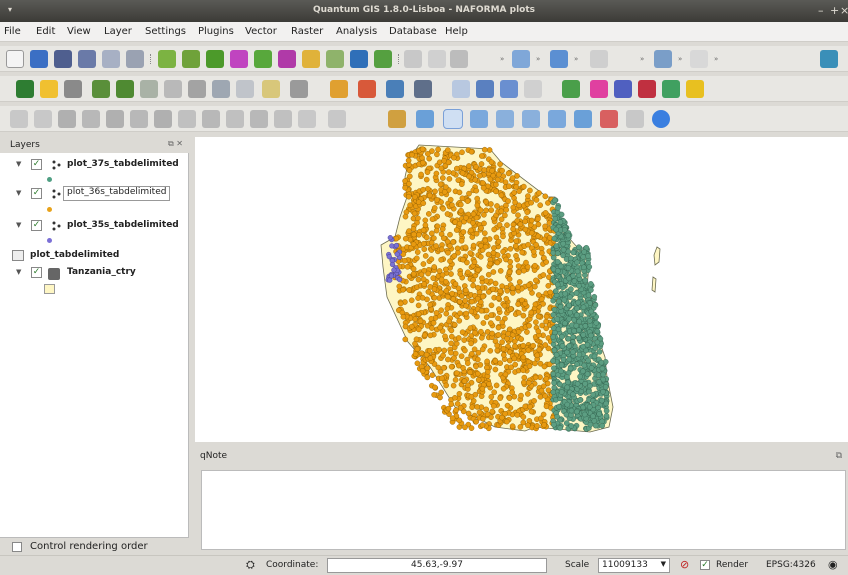 The image size is (848, 575). Describe the element at coordinates (505, 119) in the screenshot. I see `zoom-full-icon` at that location.